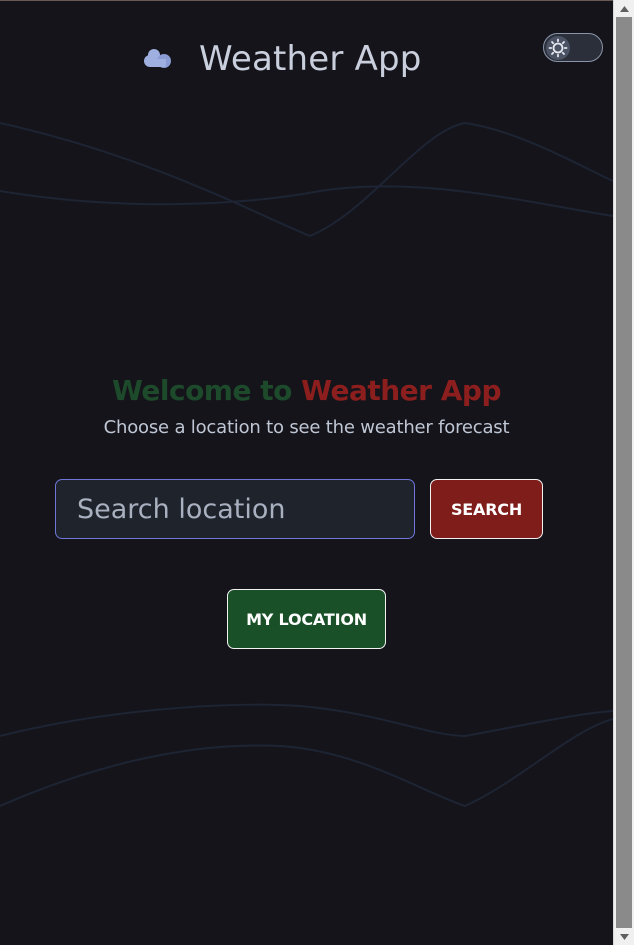 This screenshot has width=634, height=945. What do you see at coordinates (624, 8) in the screenshot?
I see `scroll-up-arrow-icon` at bounding box center [624, 8].